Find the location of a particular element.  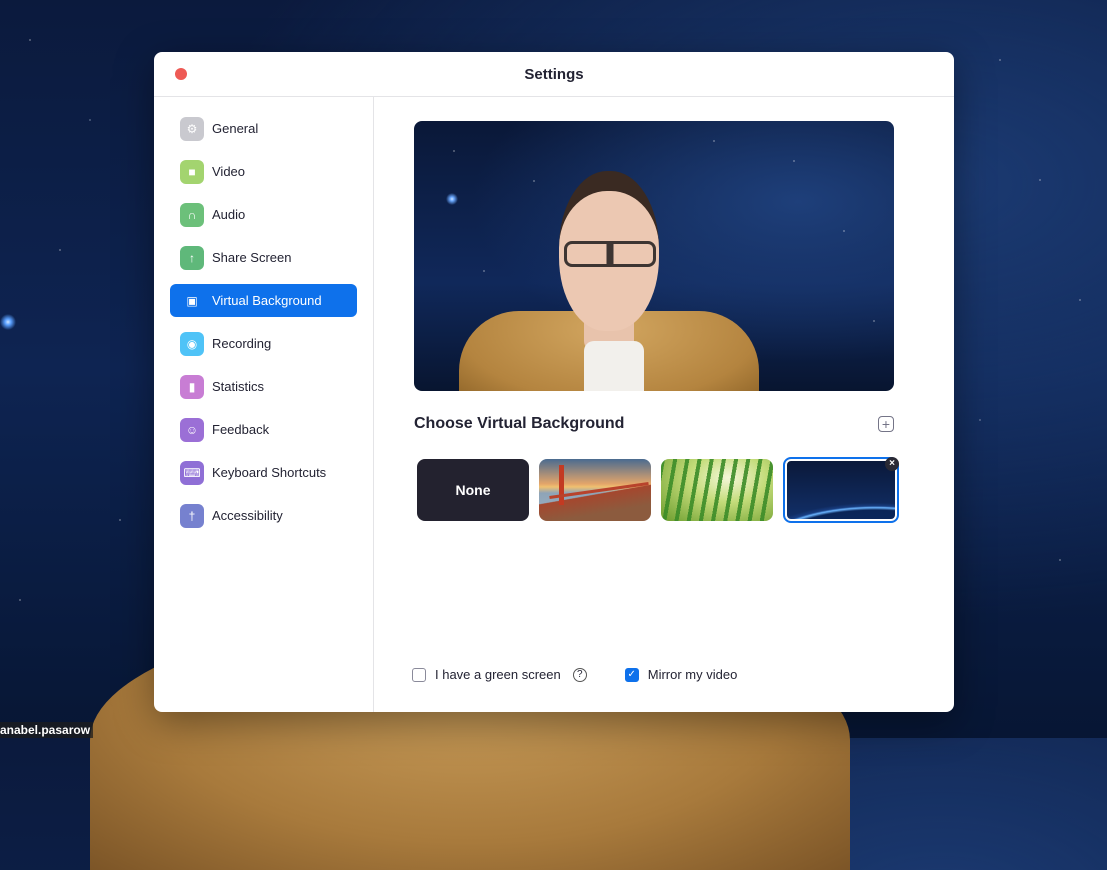

sidebar-item-label: Virtual Background is located at coordinates (267, 300).